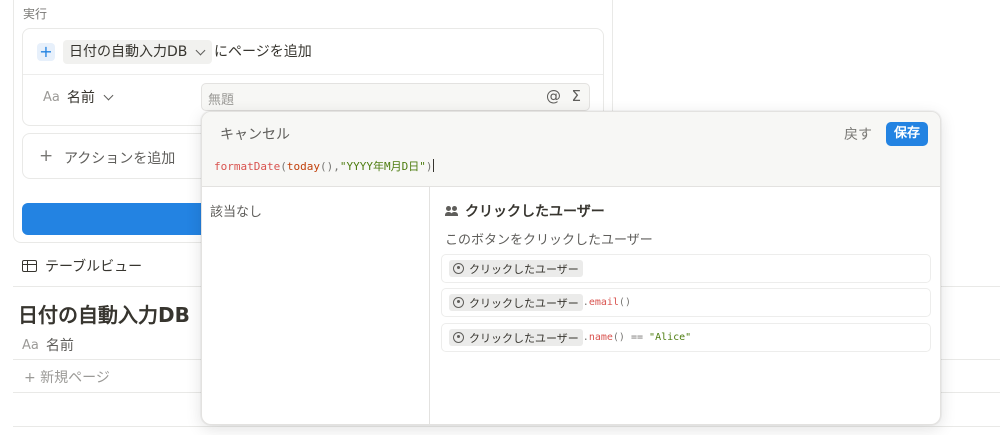  I want to click on example-row: クリックしたユーザー, so click(686, 268).